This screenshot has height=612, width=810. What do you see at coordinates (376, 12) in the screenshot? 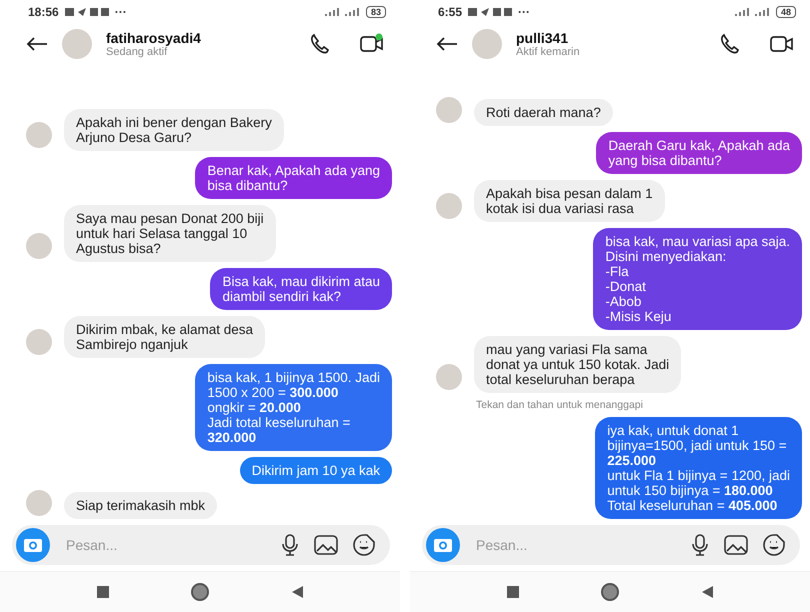
I see `battery-indicator: 83` at bounding box center [376, 12].